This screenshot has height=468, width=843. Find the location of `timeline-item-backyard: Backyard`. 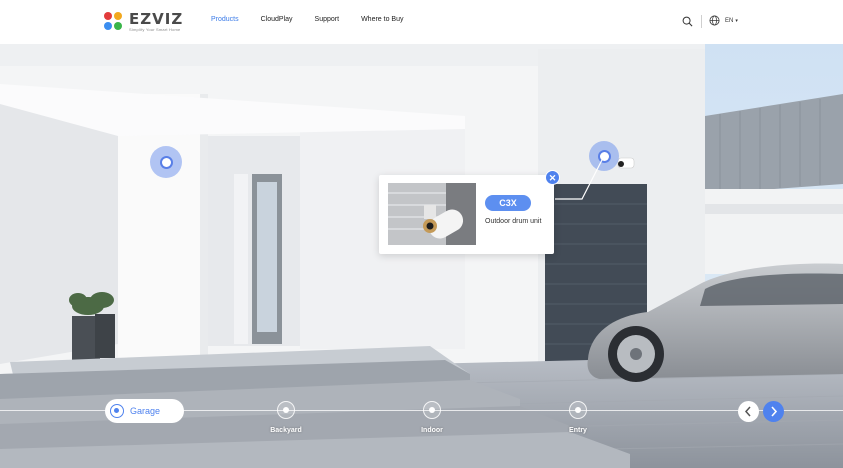

timeline-item-backyard: Backyard is located at coordinates (286, 421).